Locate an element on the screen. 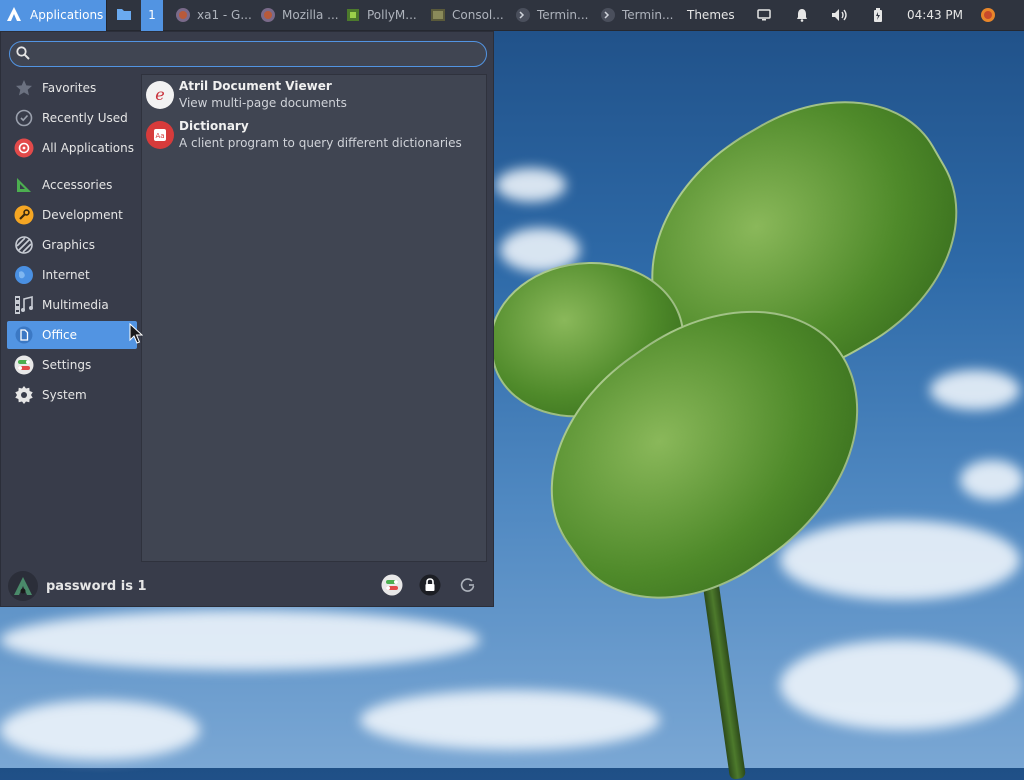 The image size is (1024, 780). category-label: Graphics is located at coordinates (68, 245).